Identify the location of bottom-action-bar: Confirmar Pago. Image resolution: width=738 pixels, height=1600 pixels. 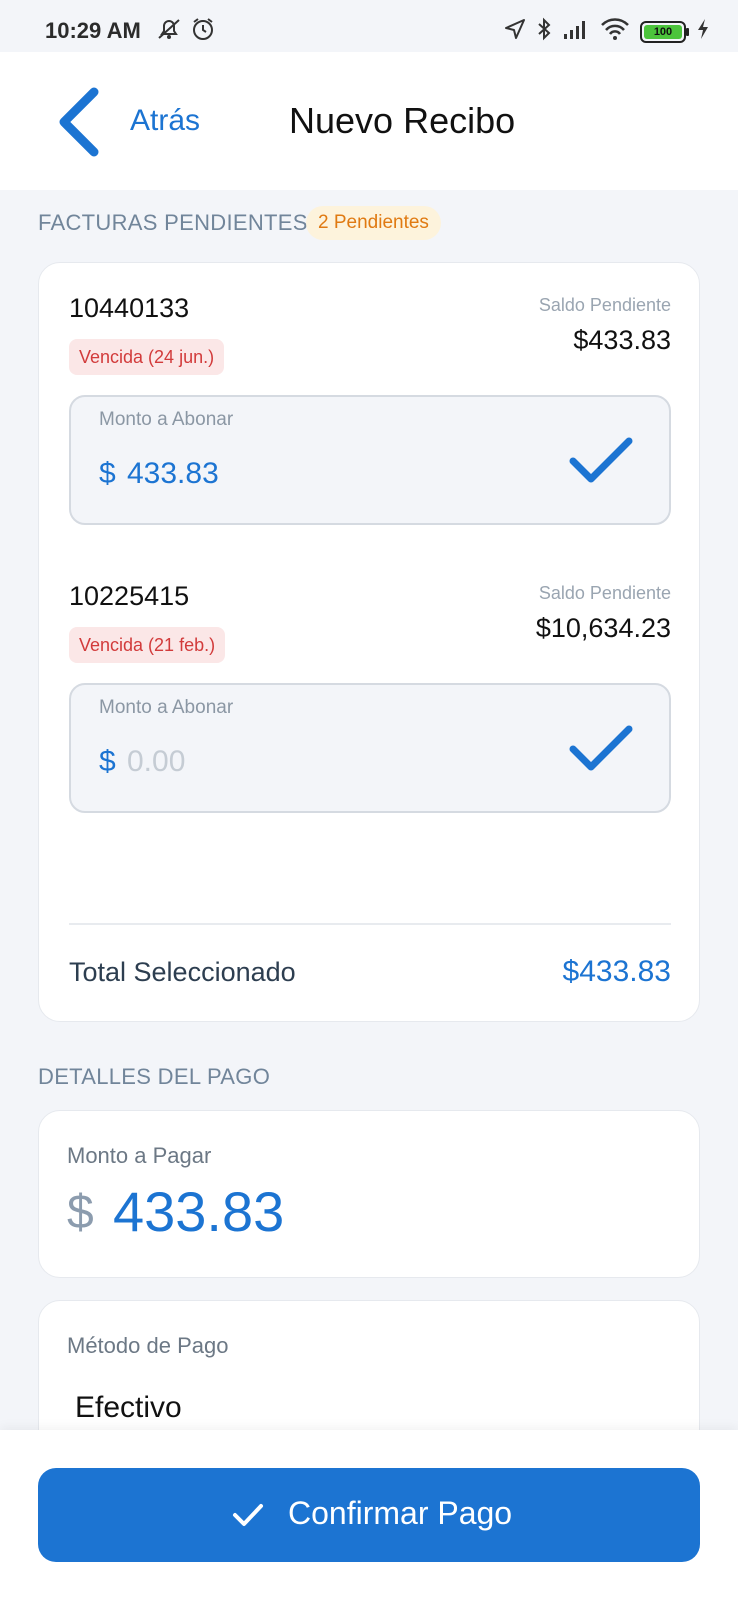
(369, 1515).